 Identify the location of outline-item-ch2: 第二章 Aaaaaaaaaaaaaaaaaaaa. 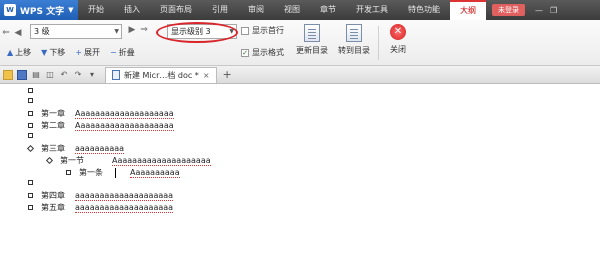
(101, 125).